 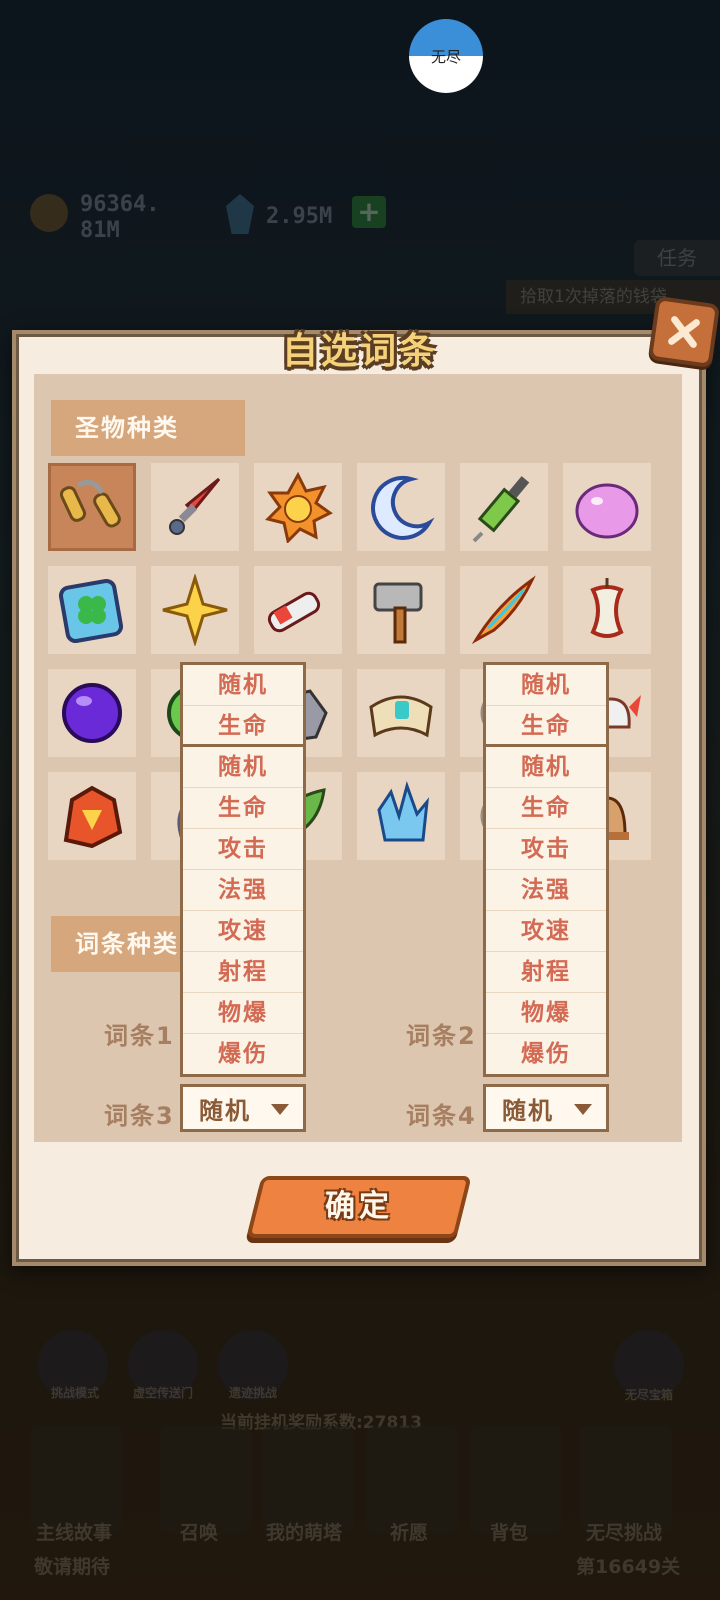 I want to click on sun-icon, so click(x=299, y=507).